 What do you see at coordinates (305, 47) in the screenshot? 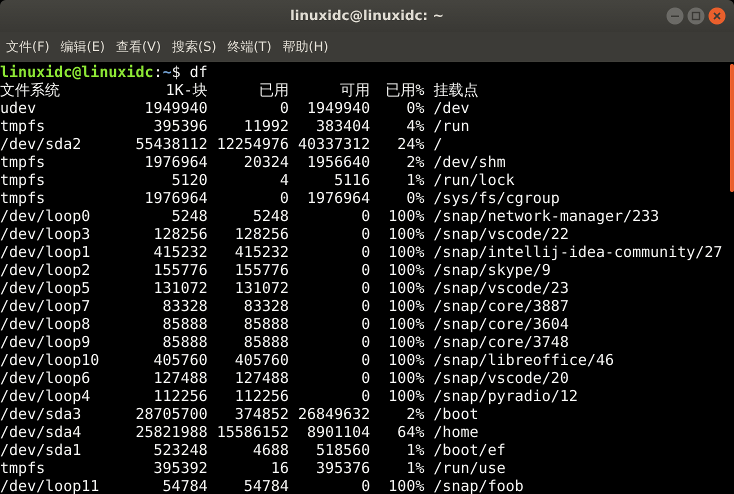
I see `menu-item: 帮助(H)` at bounding box center [305, 47].